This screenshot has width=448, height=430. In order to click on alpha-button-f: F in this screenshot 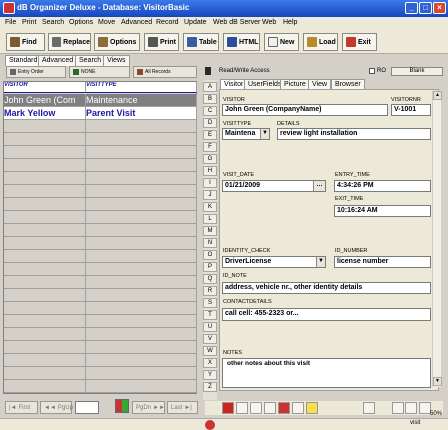, I will do `click(210, 147)`.